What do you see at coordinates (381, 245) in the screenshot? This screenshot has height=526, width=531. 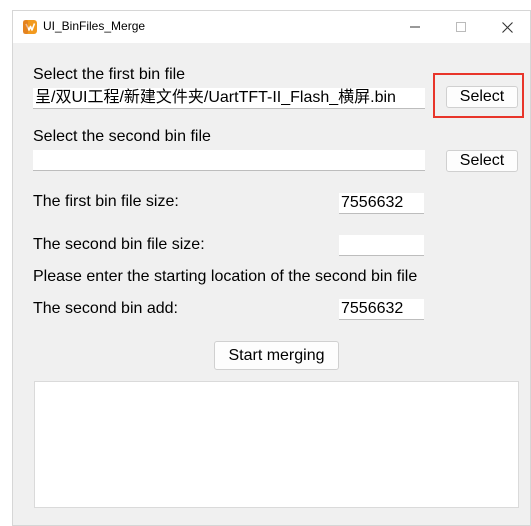 I see `second-size-field` at bounding box center [381, 245].